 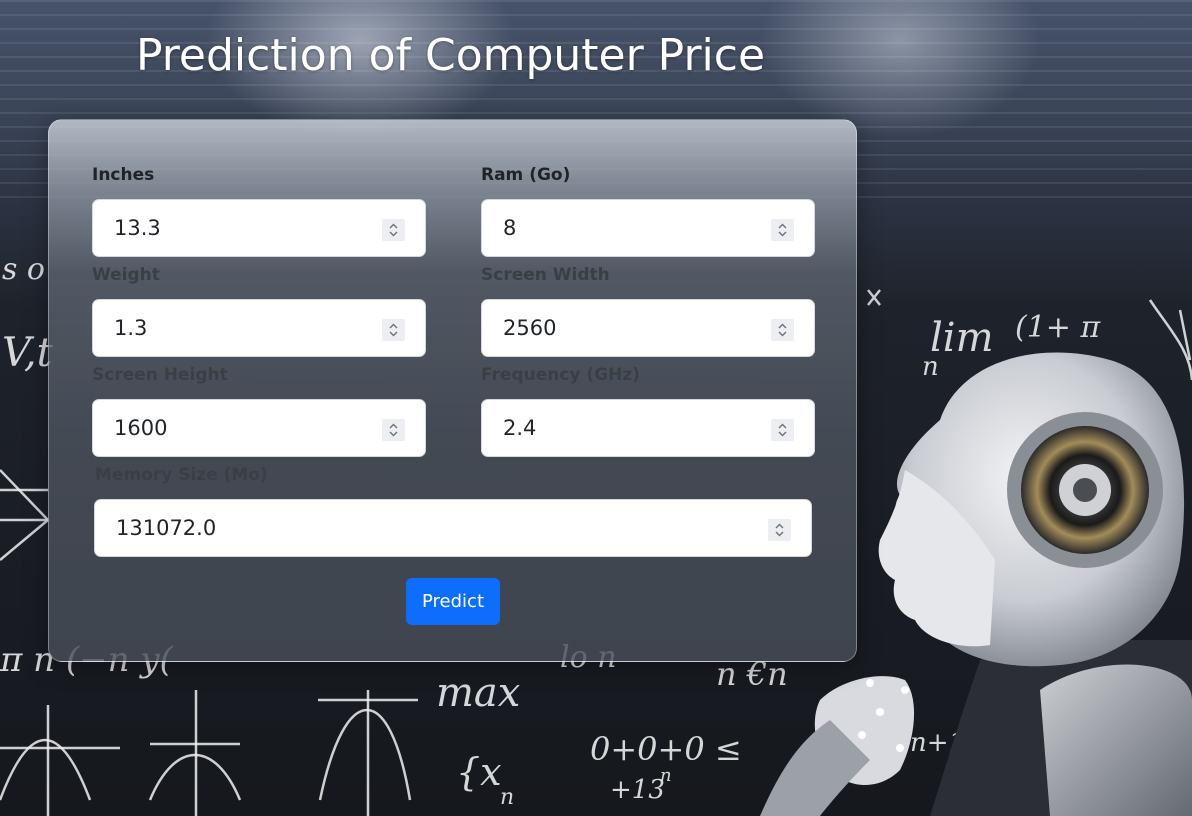 What do you see at coordinates (259, 328) in the screenshot?
I see `weight-input: 1.3` at bounding box center [259, 328].